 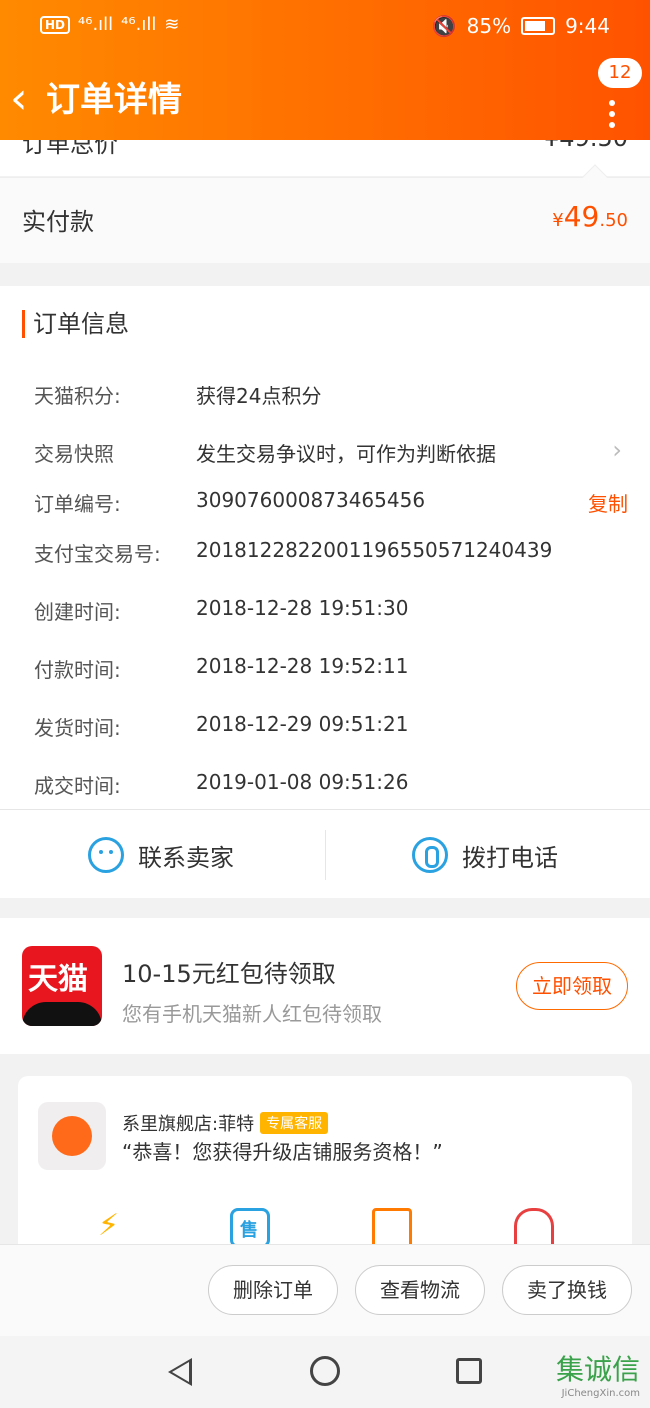 What do you see at coordinates (221, 784) in the screenshot?
I see `info-row: 成交时间: 2019-01-08 09:51:26` at bounding box center [221, 784].